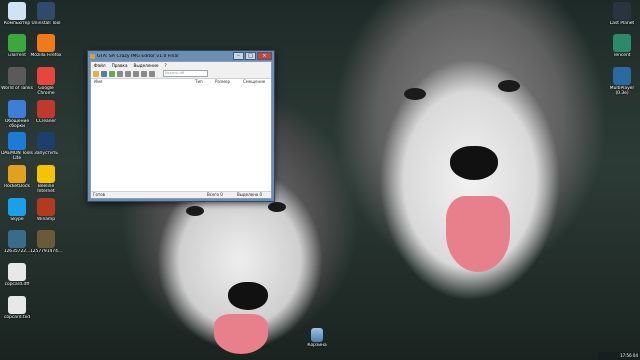 This screenshot has width=640, height=360. What do you see at coordinates (509, 86) in the screenshot?
I see `puppy-right-eye-right` at bounding box center [509, 86].